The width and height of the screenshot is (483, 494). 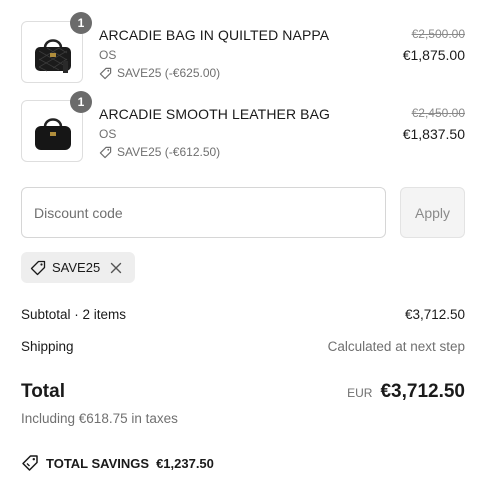 What do you see at coordinates (43, 391) in the screenshot?
I see `total-label: Total` at bounding box center [43, 391].